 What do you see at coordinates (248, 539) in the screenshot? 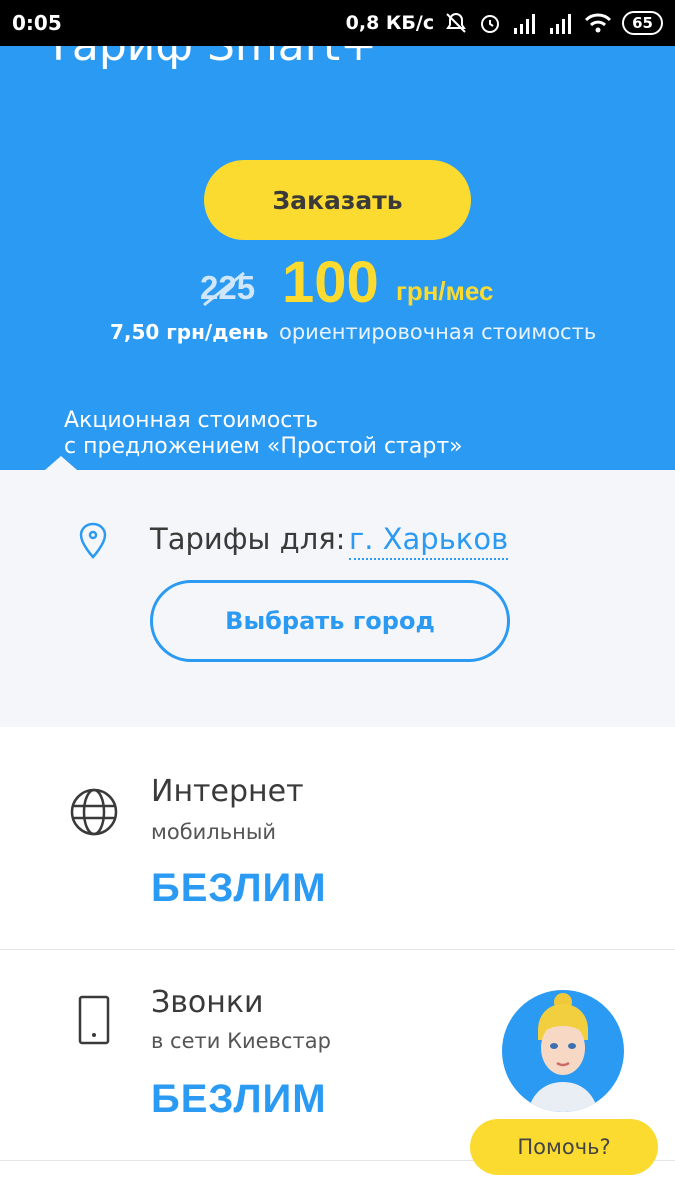
I see `tariffs-for-label: Тарифы для:` at bounding box center [248, 539].